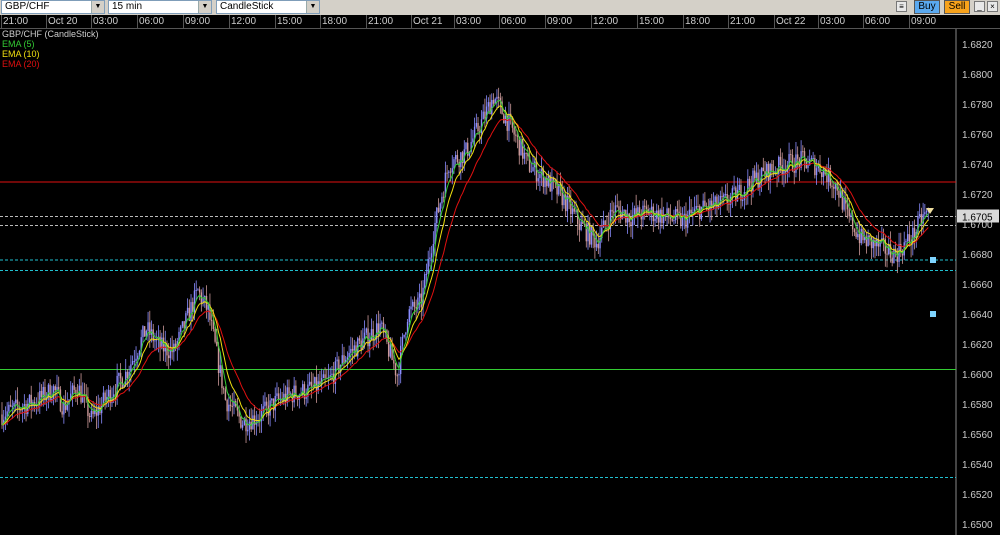  I want to click on time-tick-label: 15:00, so click(652, 21).